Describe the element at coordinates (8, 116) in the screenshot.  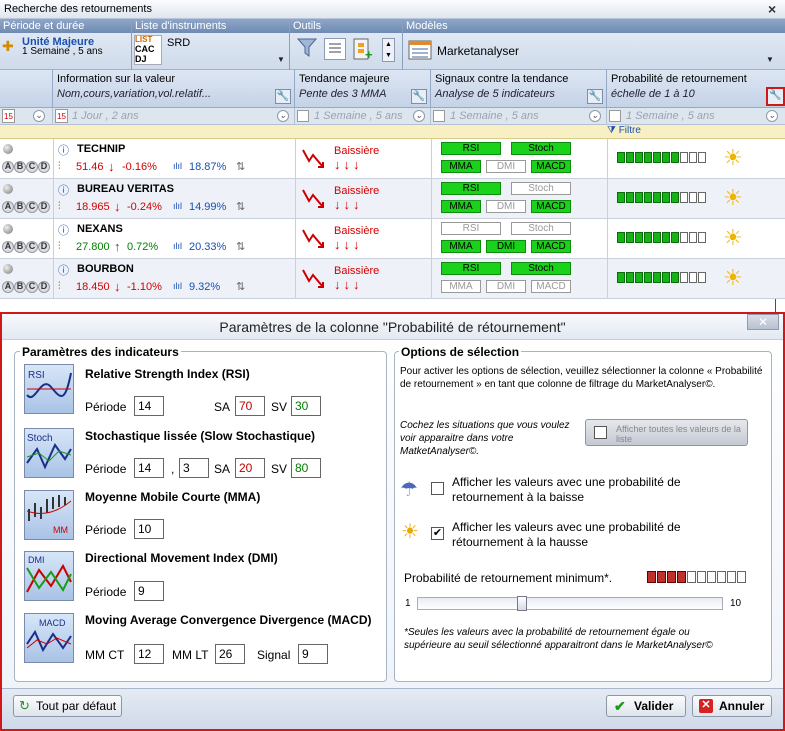
I see `calendar-icon: 15` at that location.